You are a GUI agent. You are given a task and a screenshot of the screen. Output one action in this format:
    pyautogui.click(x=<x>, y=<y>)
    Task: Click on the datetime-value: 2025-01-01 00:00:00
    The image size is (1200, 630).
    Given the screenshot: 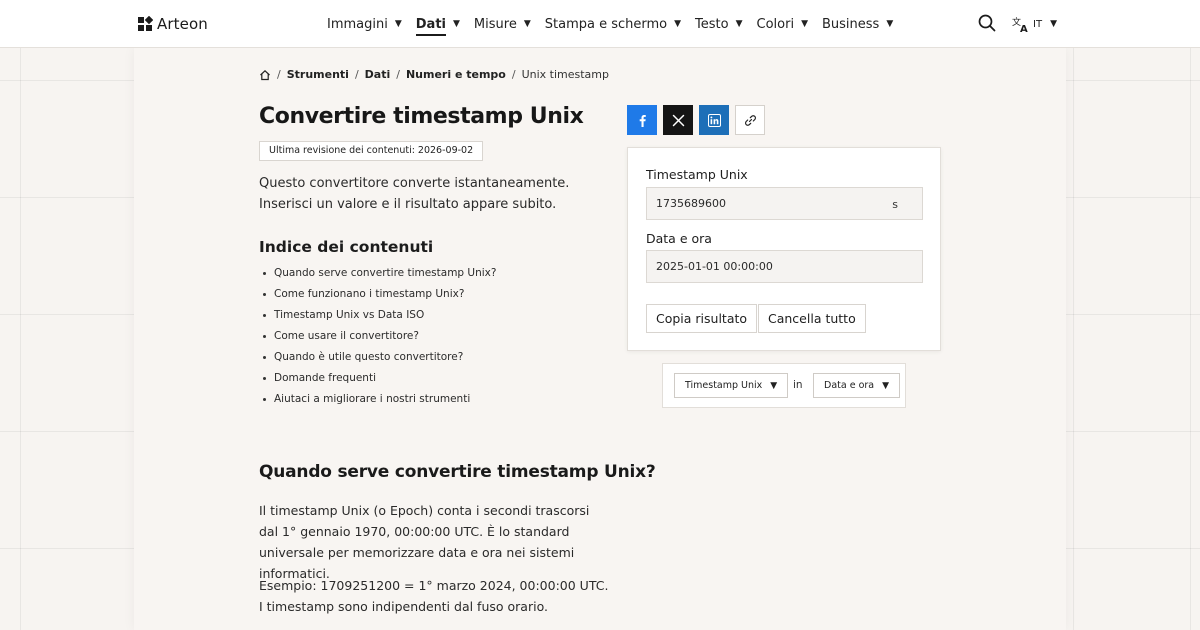 What is the action you would take?
    pyautogui.click(x=714, y=266)
    